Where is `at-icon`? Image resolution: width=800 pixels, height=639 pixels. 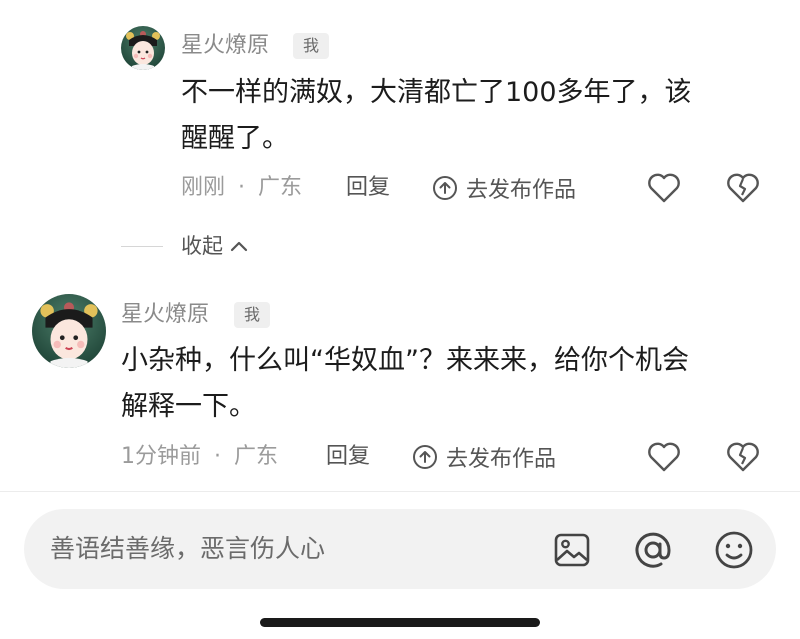
at-icon is located at coordinates (653, 550).